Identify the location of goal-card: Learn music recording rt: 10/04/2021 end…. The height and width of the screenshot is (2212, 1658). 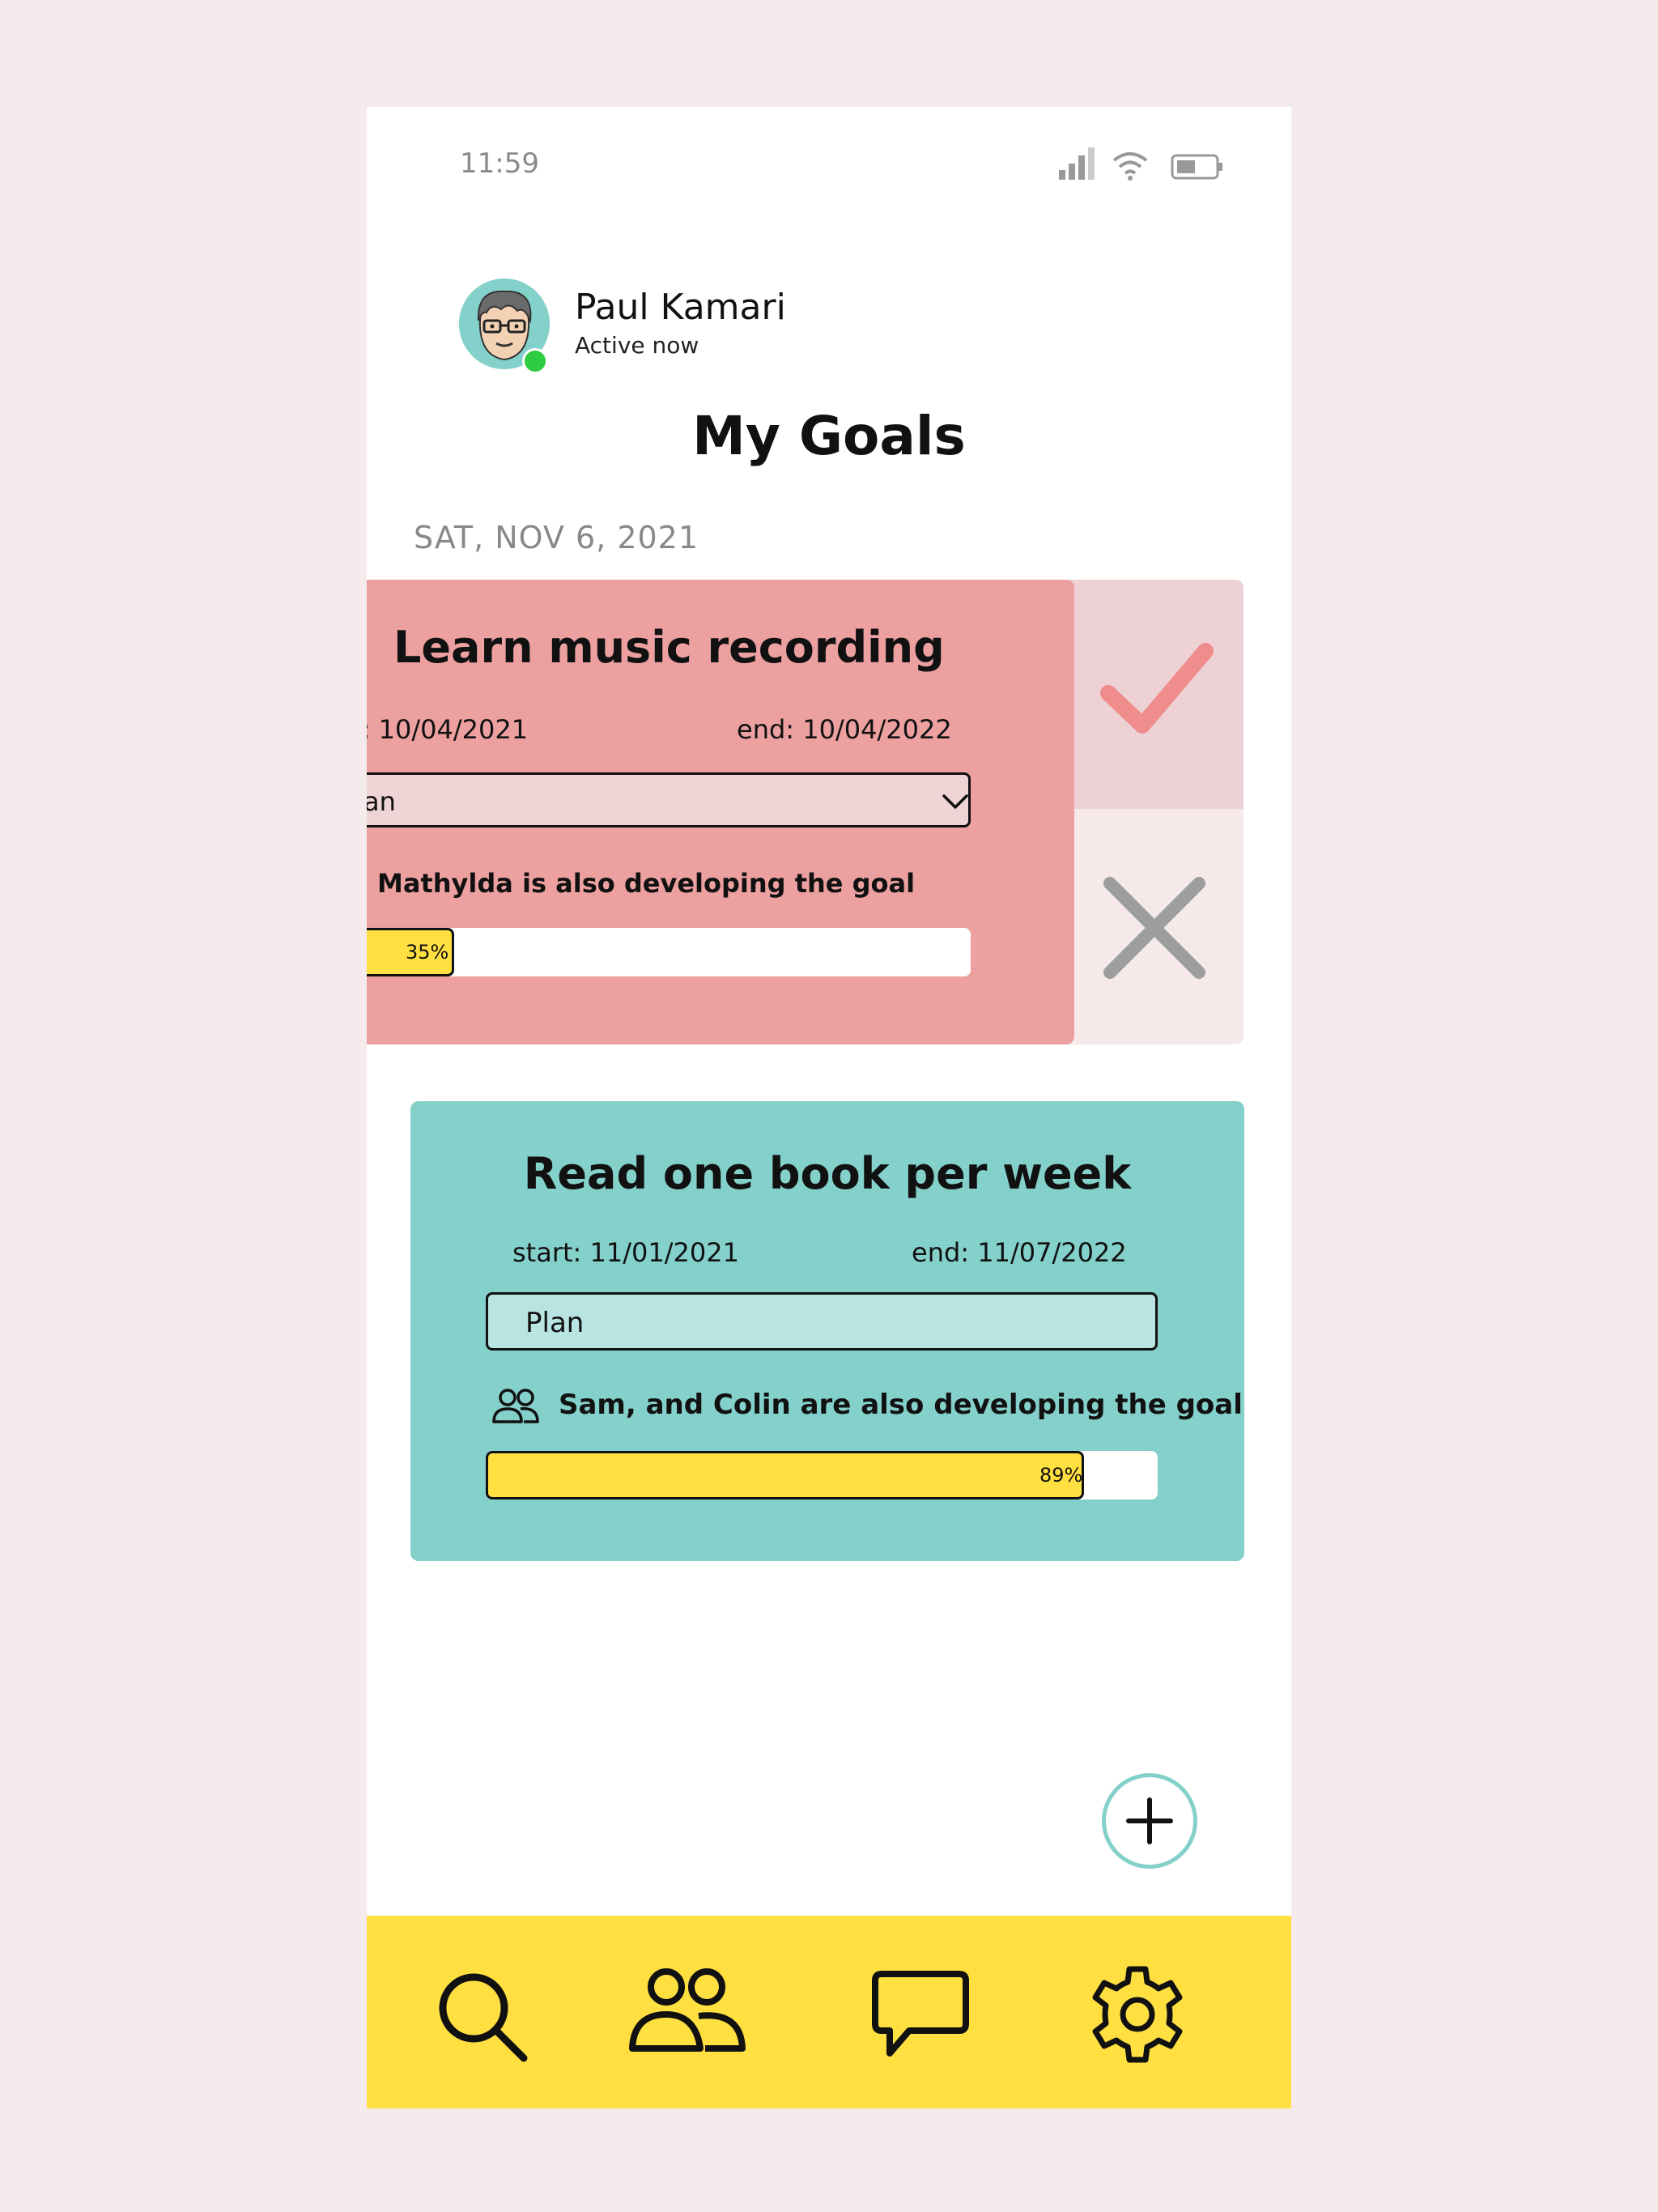
(720, 812).